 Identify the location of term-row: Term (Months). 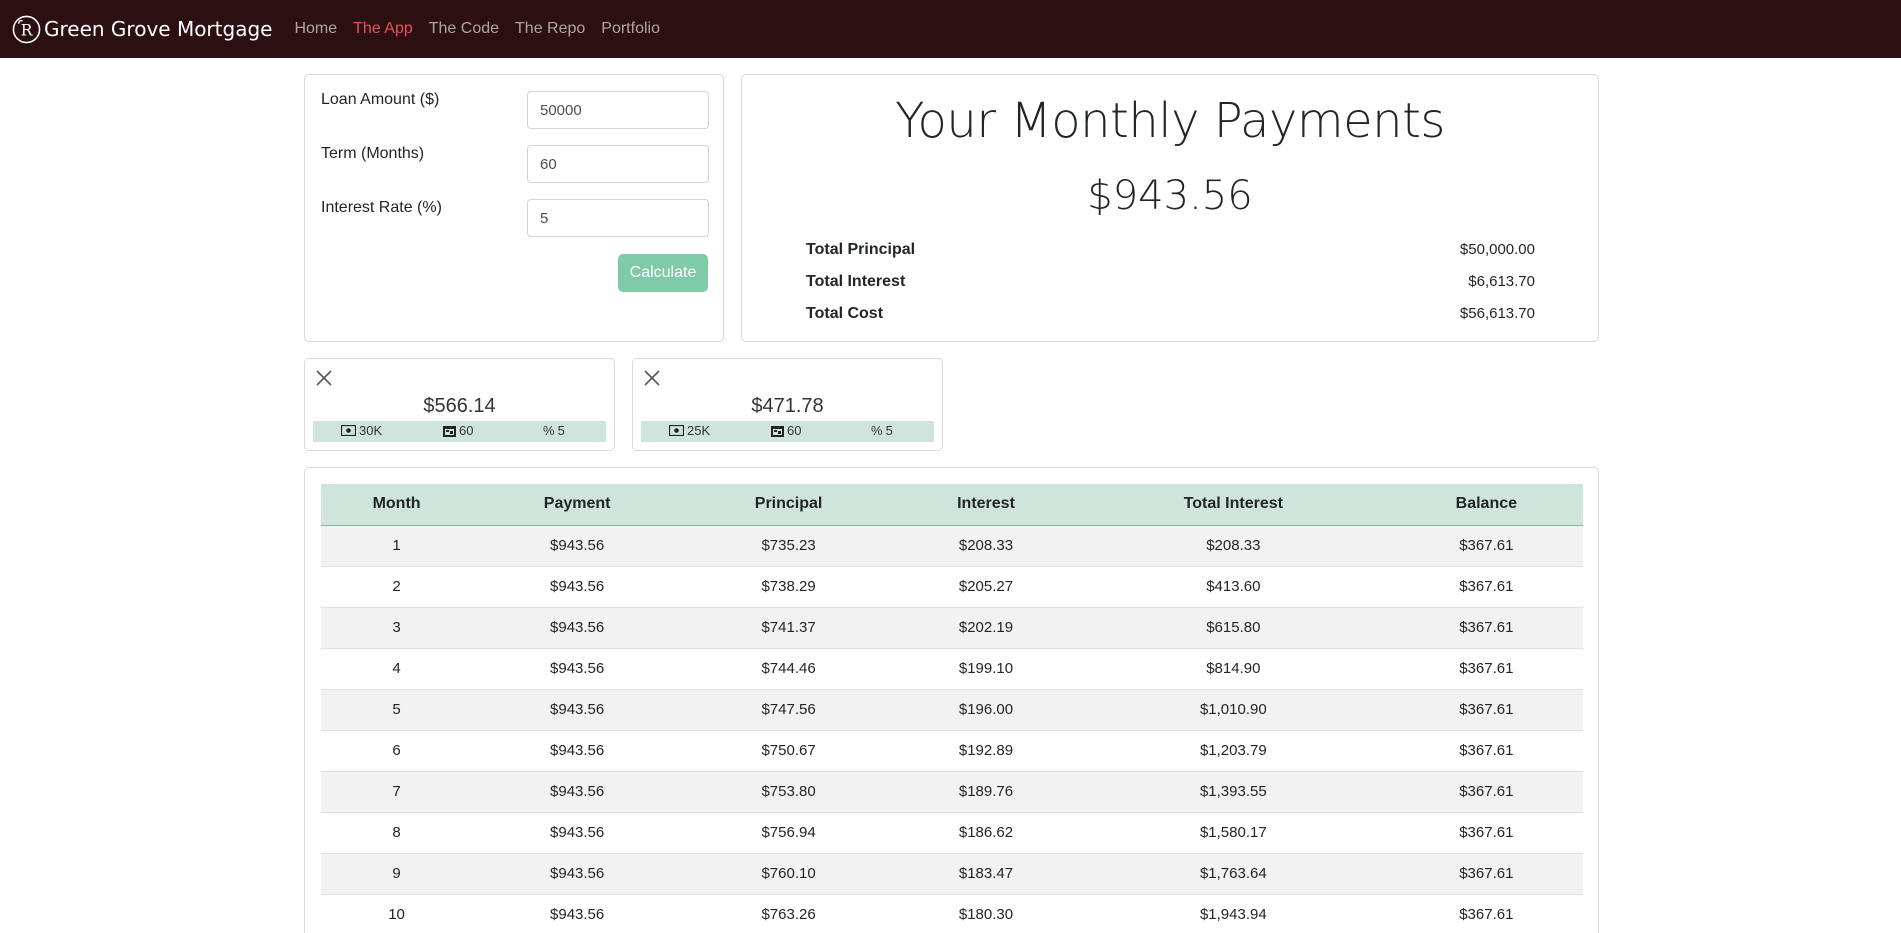
(515, 164).